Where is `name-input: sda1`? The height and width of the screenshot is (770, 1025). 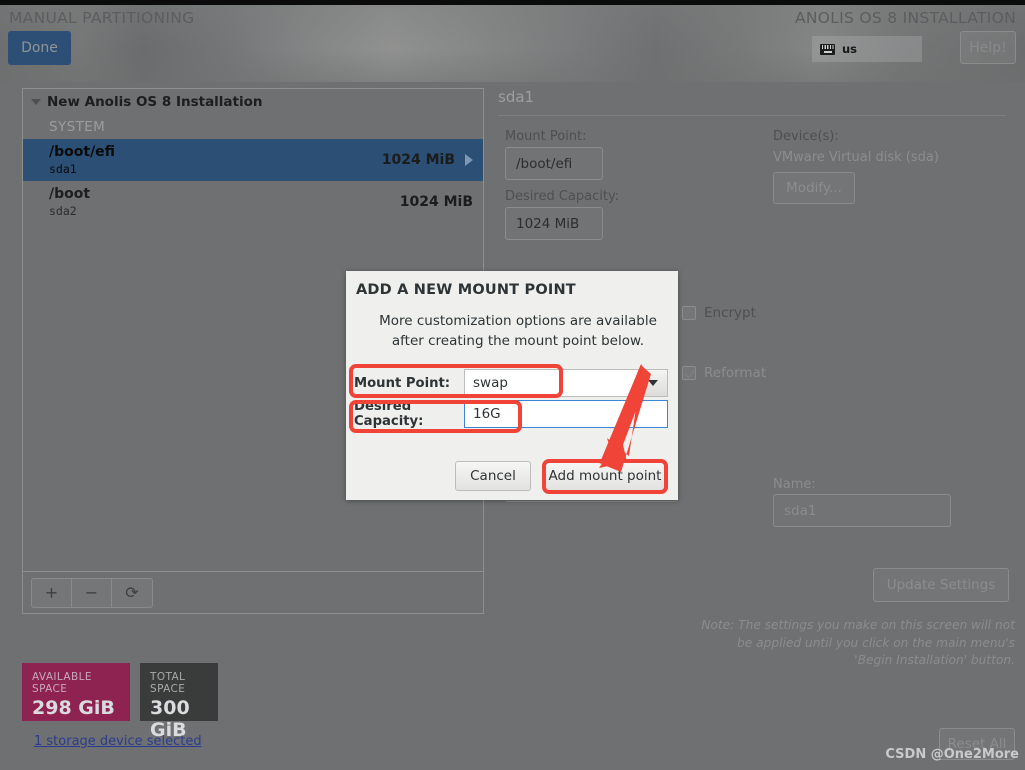
name-input: sda1 is located at coordinates (862, 510).